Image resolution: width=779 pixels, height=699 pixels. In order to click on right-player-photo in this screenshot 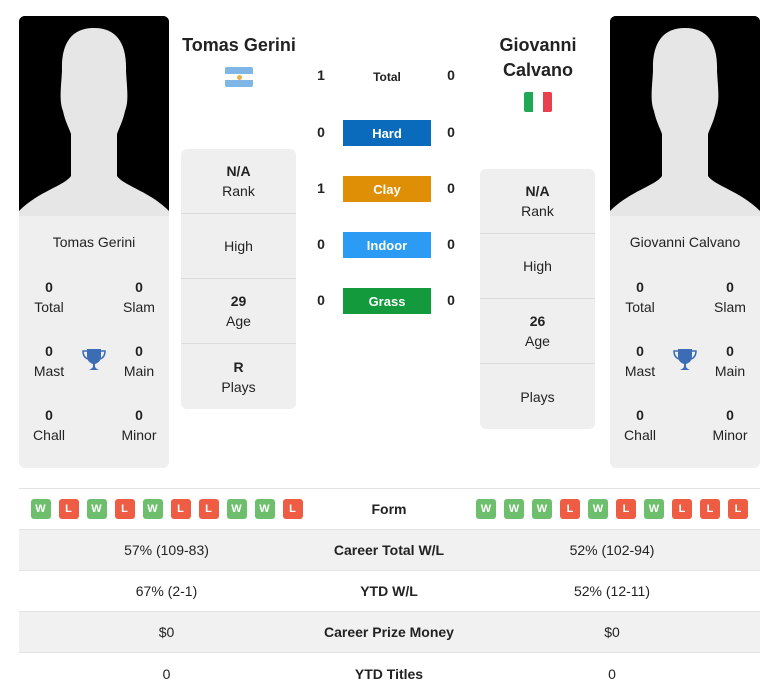, I will do `click(685, 116)`.